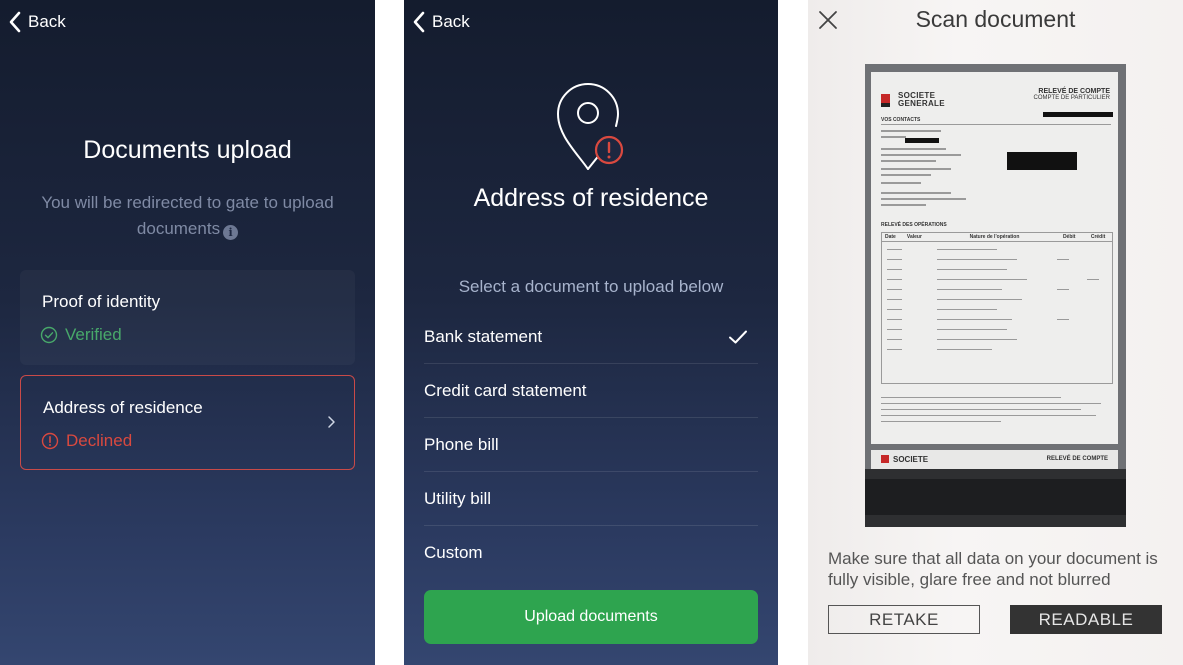 Image resolution: width=1183 pixels, height=665 pixels. Describe the element at coordinates (483, 336) in the screenshot. I see `option-label: Bank statement` at that location.